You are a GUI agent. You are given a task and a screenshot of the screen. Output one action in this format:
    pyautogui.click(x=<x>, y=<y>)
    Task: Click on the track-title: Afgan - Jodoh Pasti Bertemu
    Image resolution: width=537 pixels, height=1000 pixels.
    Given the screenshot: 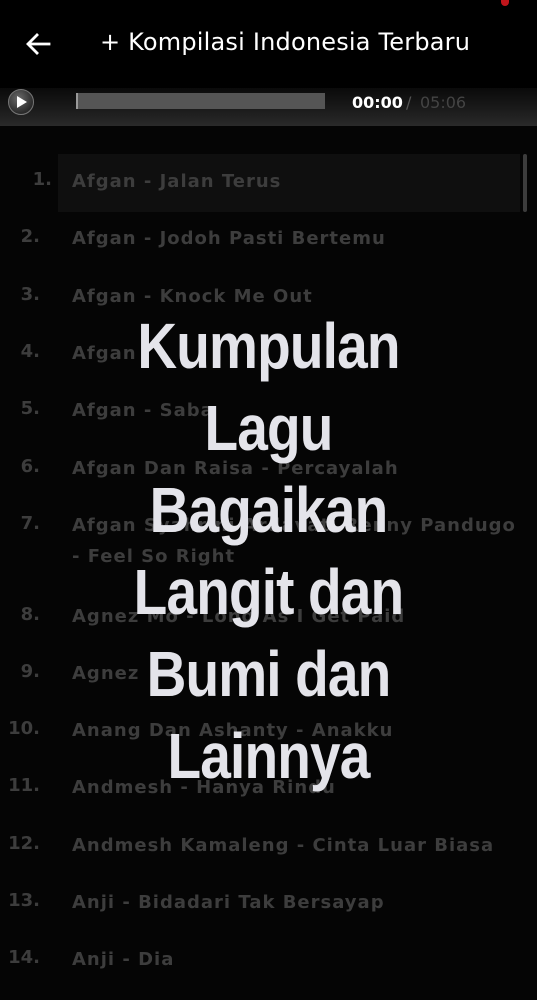 What is the action you would take?
    pyautogui.click(x=229, y=238)
    